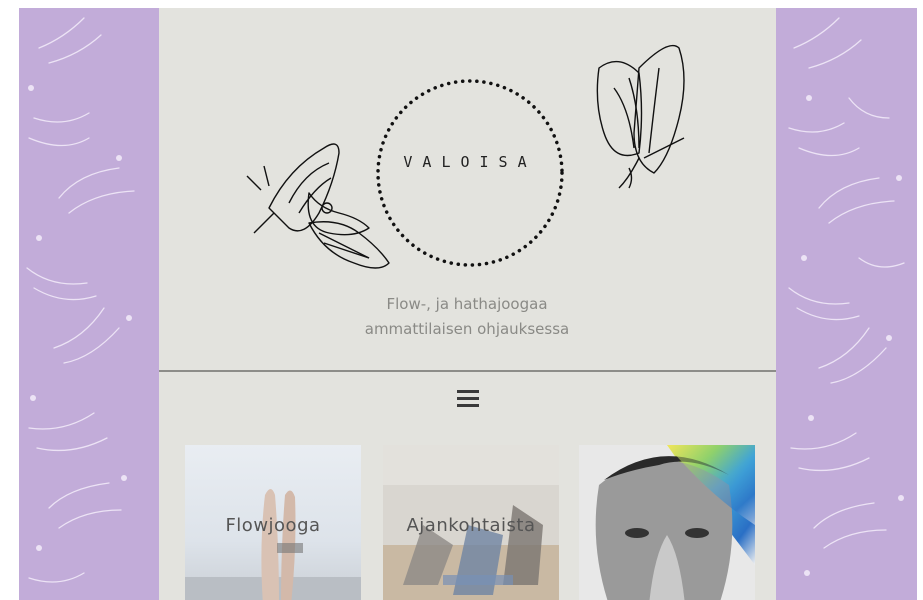  I want to click on portrait-photo, so click(667, 522).